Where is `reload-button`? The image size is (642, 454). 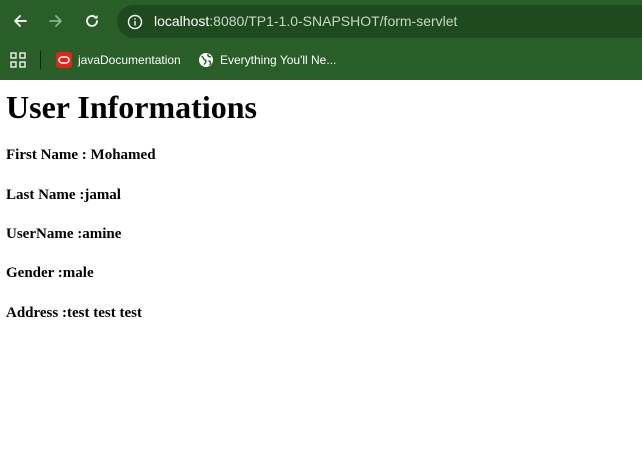 reload-button is located at coordinates (92, 21).